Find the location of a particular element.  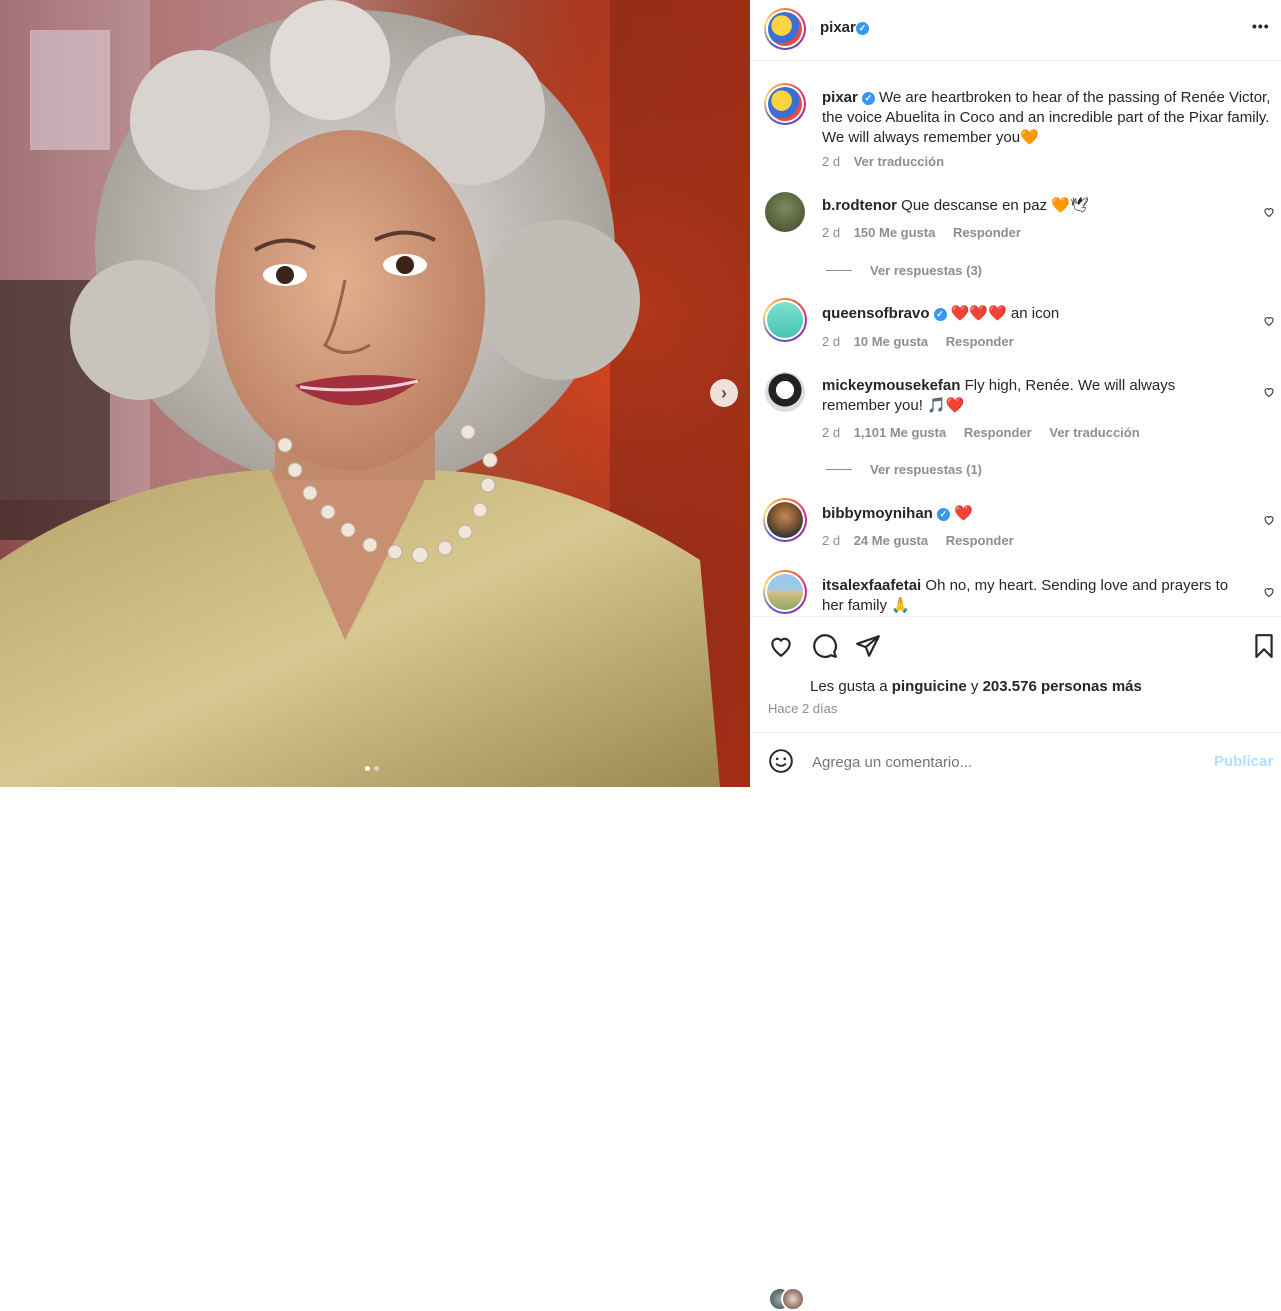

post-header: pixar ✓ ••• is located at coordinates (1015, 30).